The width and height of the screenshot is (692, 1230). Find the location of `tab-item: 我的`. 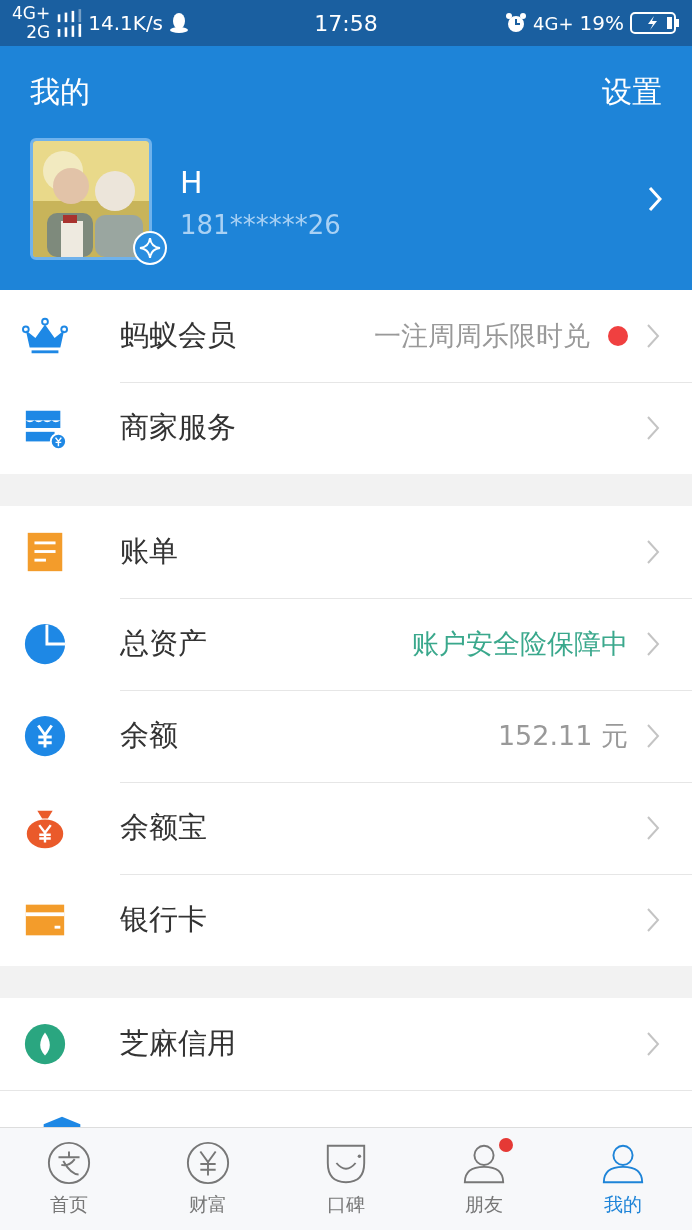

tab-item: 我的 is located at coordinates (622, 1179).